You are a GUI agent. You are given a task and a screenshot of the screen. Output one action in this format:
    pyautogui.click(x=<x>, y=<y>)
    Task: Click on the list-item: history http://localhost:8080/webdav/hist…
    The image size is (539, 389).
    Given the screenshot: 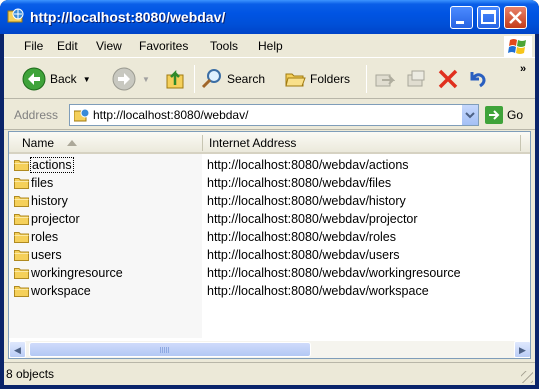 What is the action you would take?
    pyautogui.click(x=269, y=201)
    